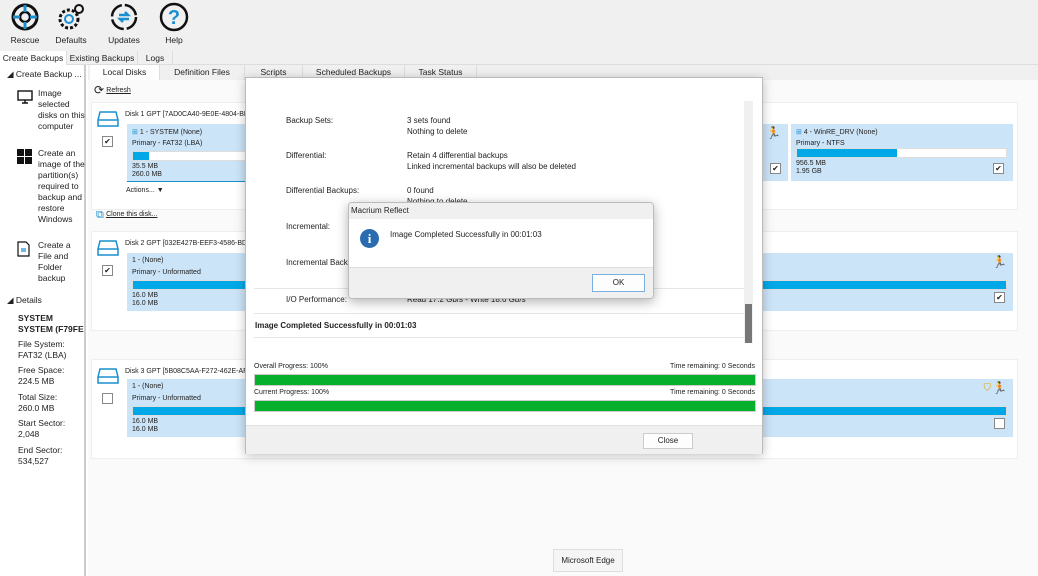 This screenshot has width=1038, height=576. I want to click on info-icon: i, so click(369, 238).